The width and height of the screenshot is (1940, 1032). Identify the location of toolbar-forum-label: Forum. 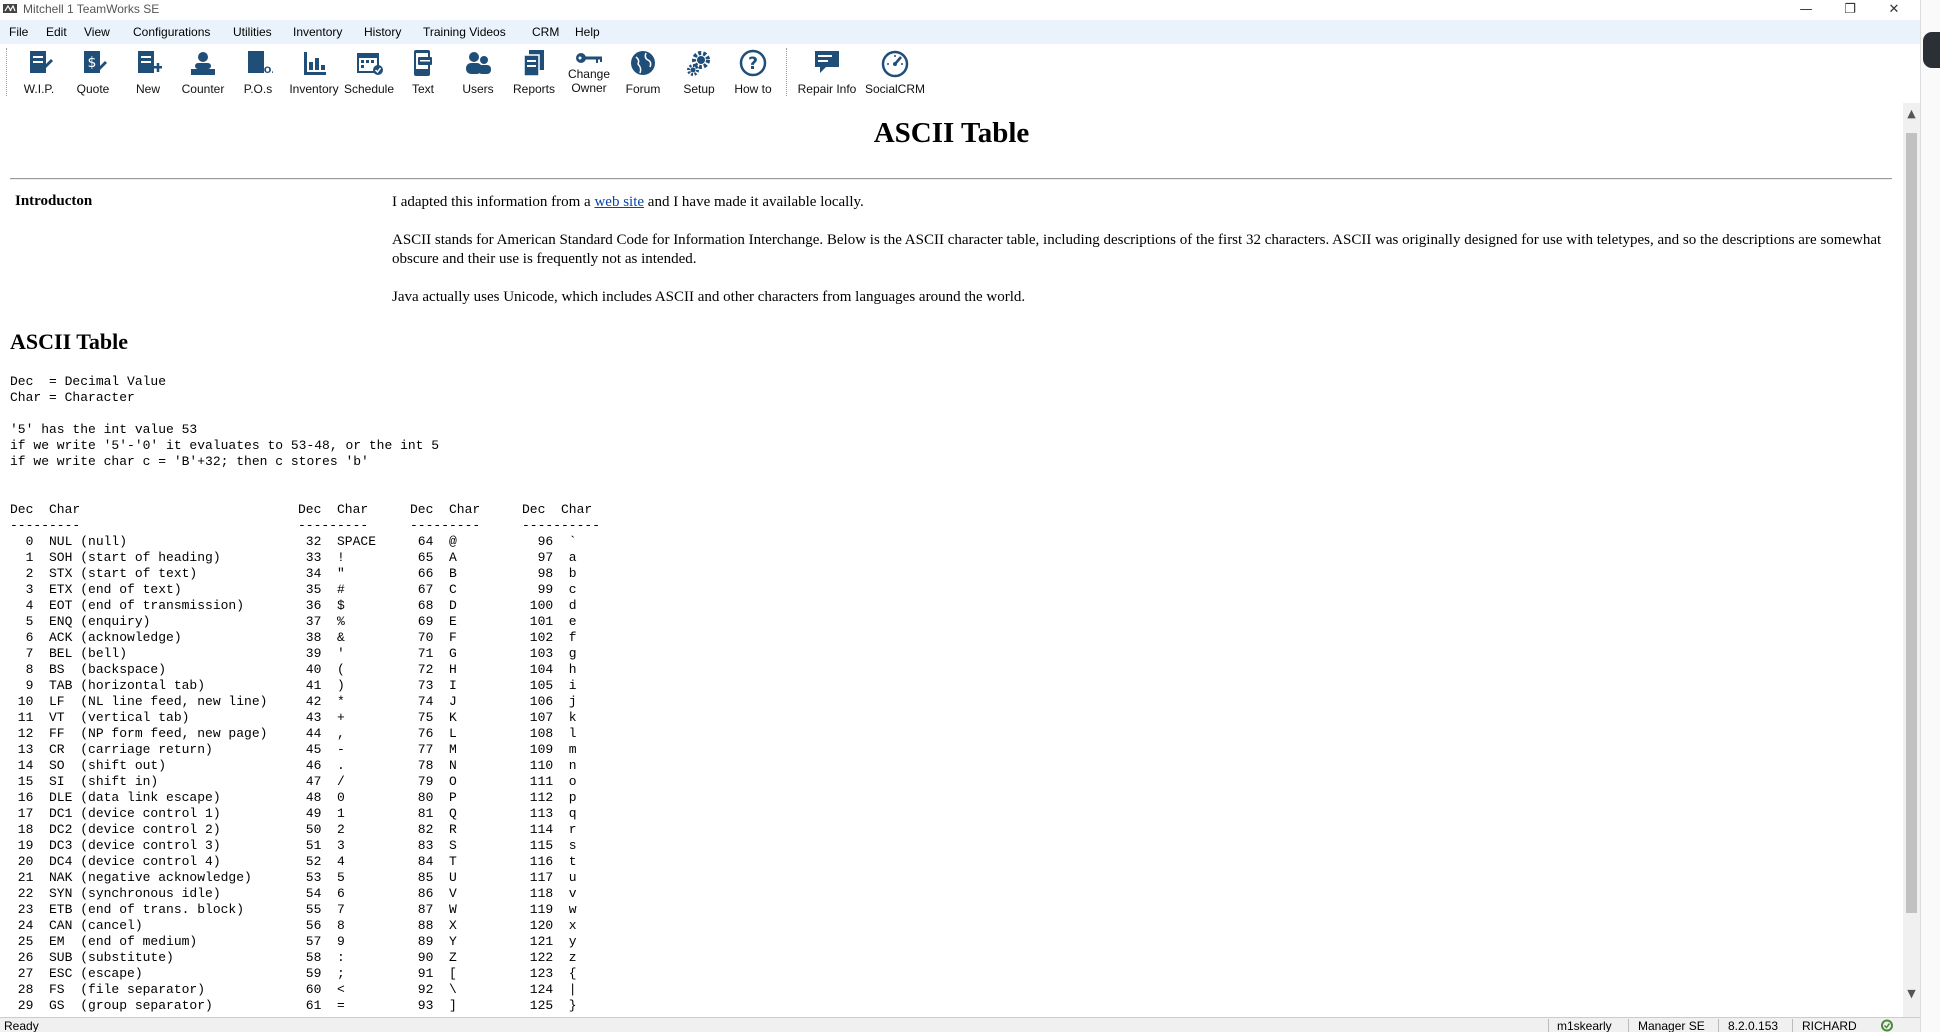
(643, 89).